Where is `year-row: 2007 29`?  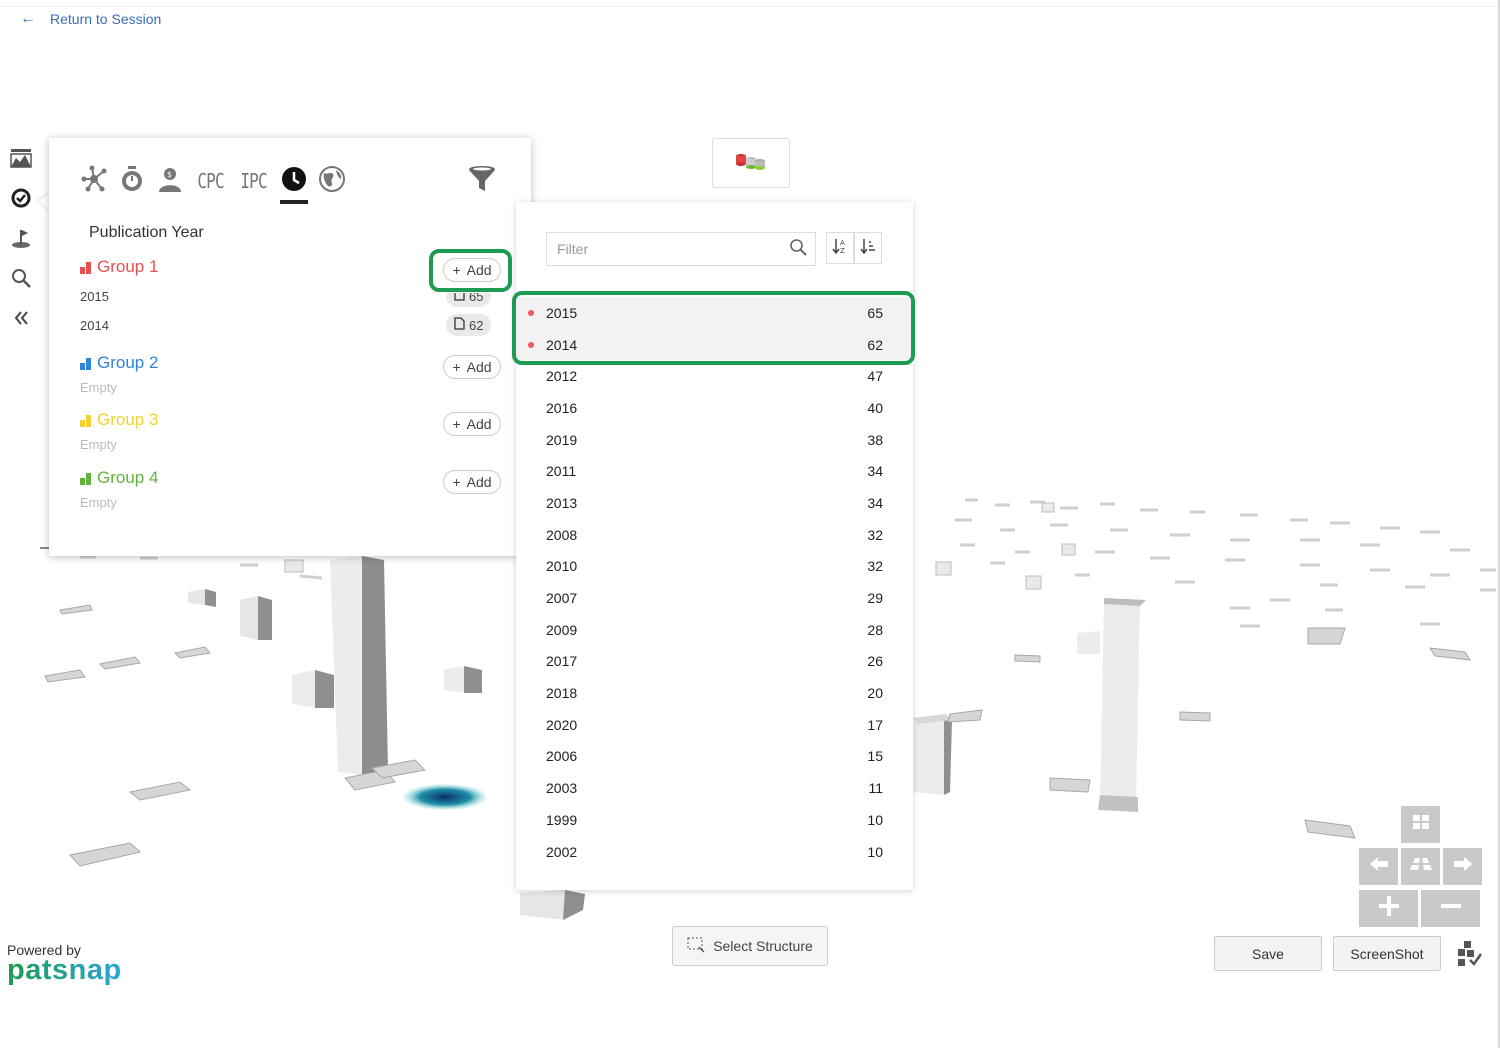 year-row: 2007 29 is located at coordinates (714, 598).